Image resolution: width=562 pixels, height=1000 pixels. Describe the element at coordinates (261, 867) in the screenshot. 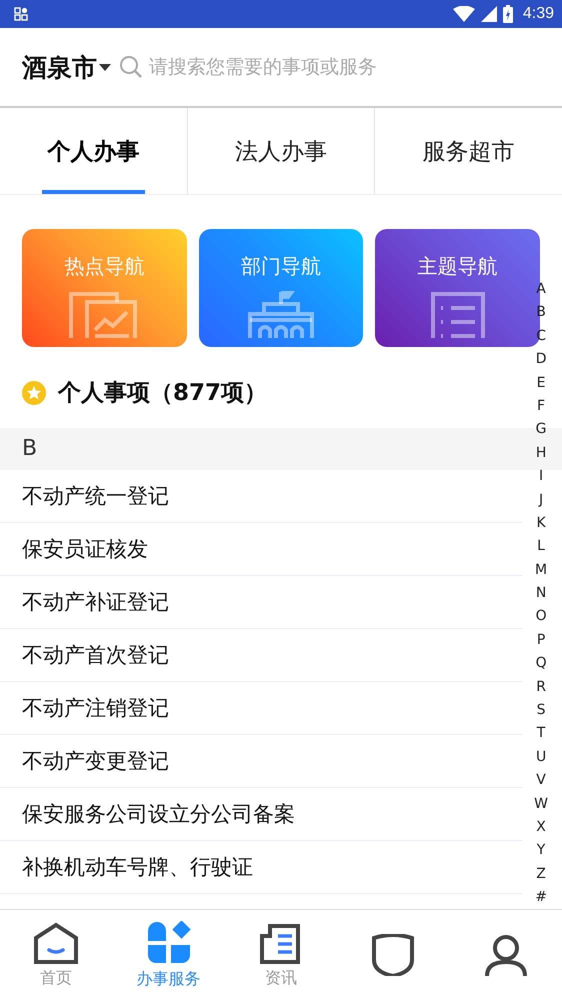

I see `service-item: 补换机动车号牌、行驶证` at that location.